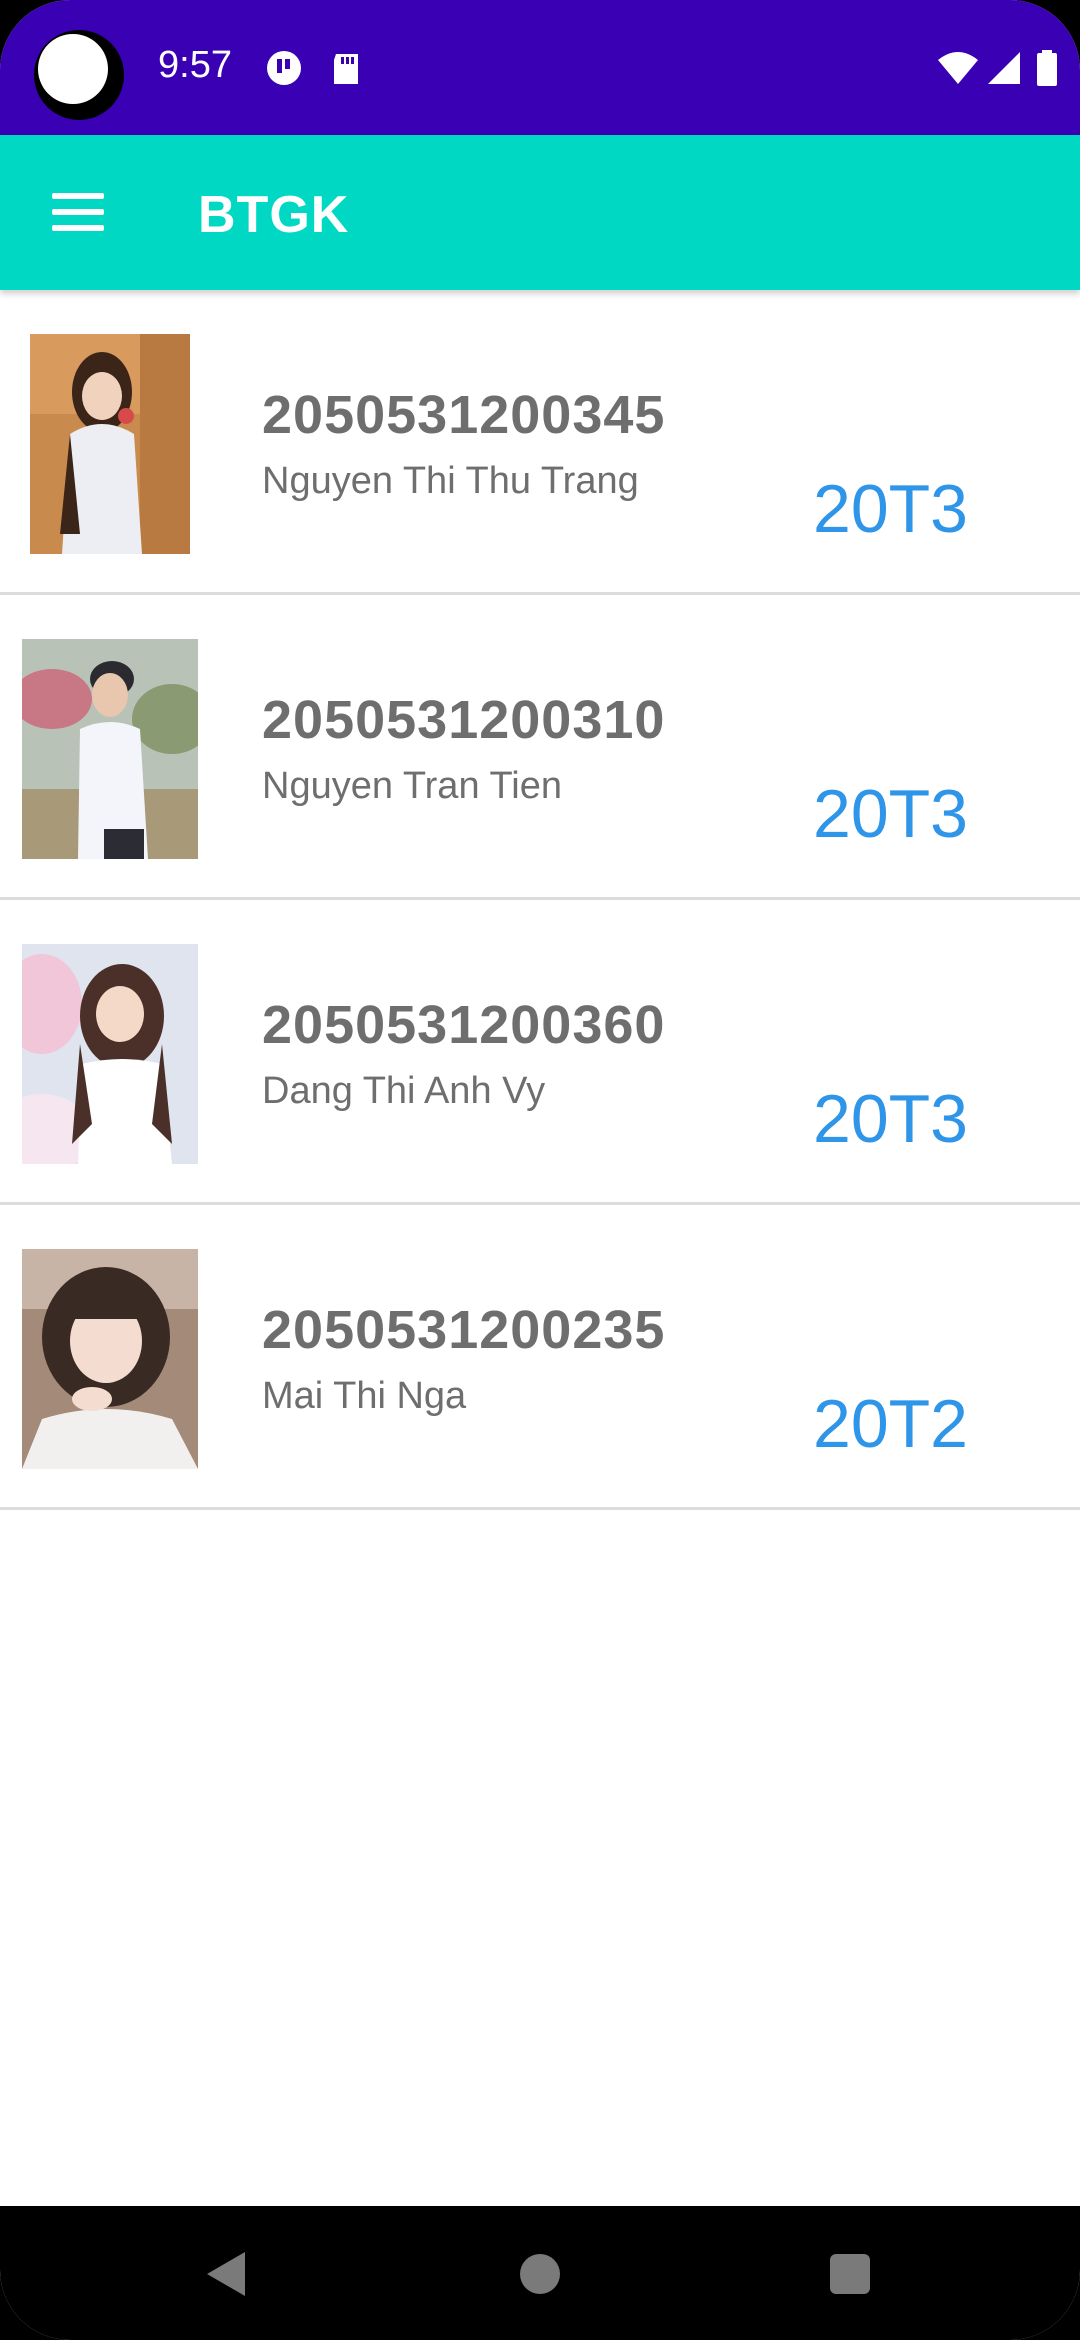 The height and width of the screenshot is (2340, 1080). What do you see at coordinates (464, 1025) in the screenshot?
I see `student-id: 2050531200360` at bounding box center [464, 1025].